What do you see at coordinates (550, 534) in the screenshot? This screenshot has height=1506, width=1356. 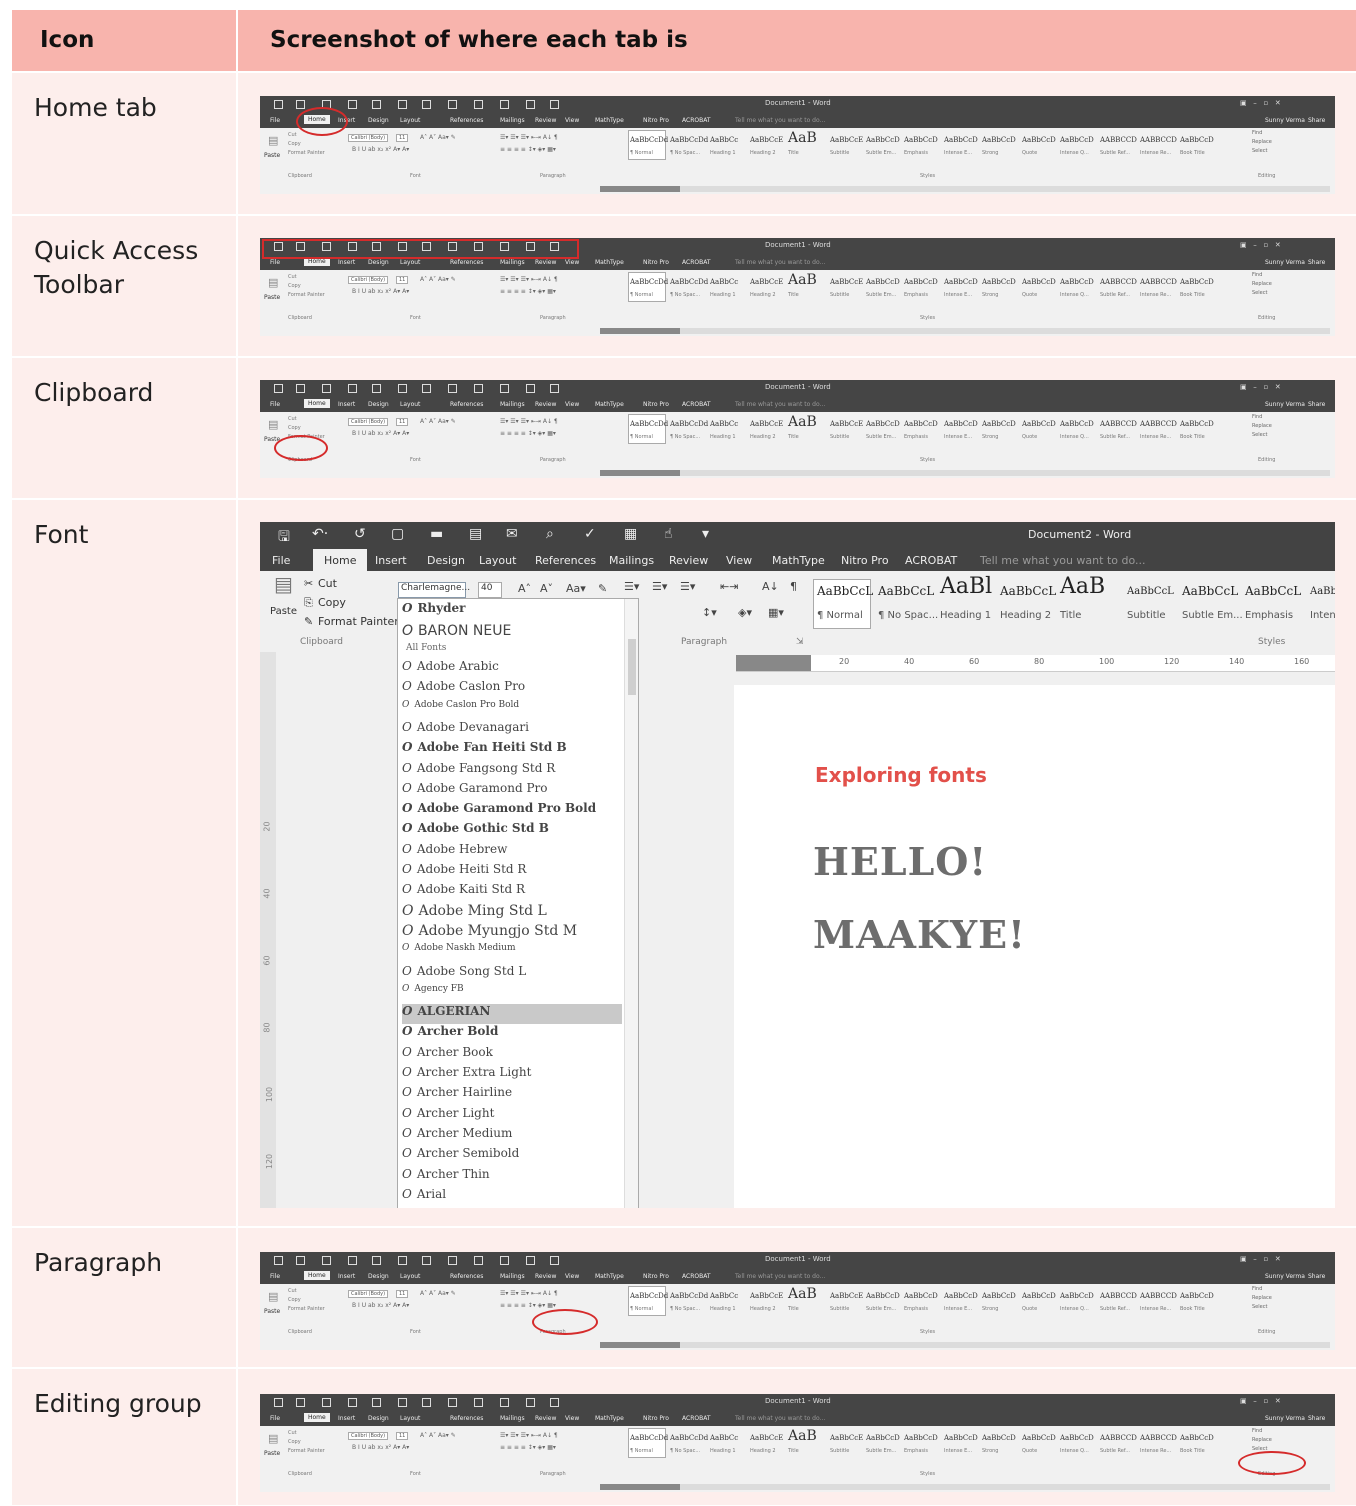 I see `preview-icon: ⌕` at bounding box center [550, 534].